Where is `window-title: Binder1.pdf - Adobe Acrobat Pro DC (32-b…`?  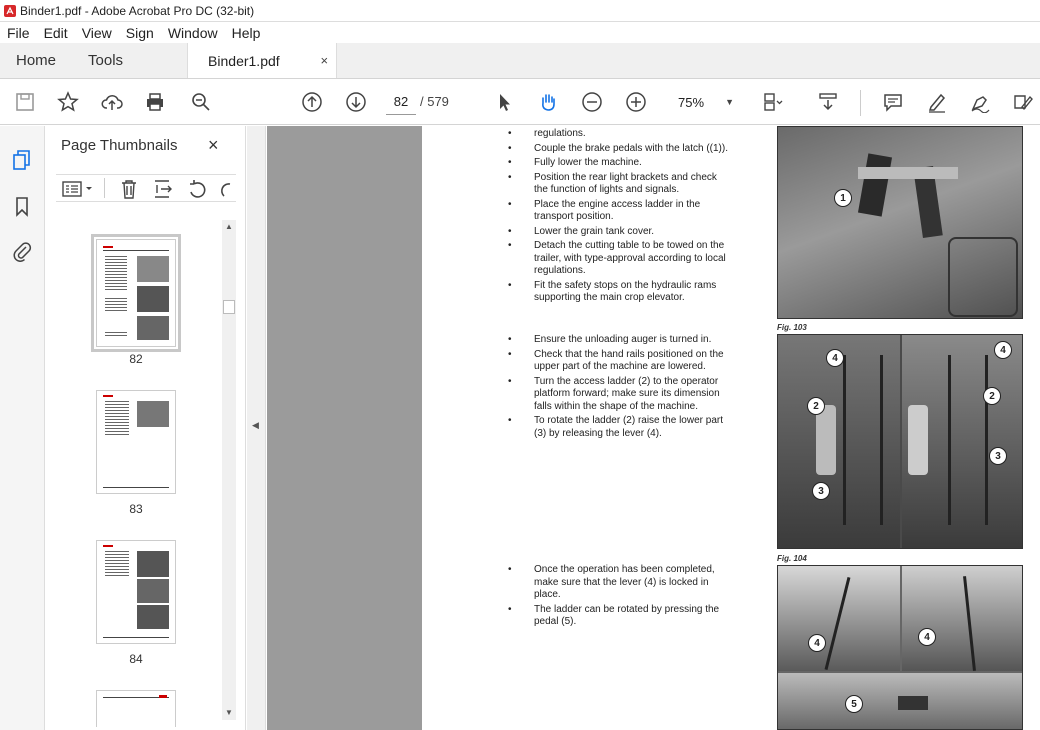 window-title: Binder1.pdf - Adobe Acrobat Pro DC (32-b… is located at coordinates (137, 10).